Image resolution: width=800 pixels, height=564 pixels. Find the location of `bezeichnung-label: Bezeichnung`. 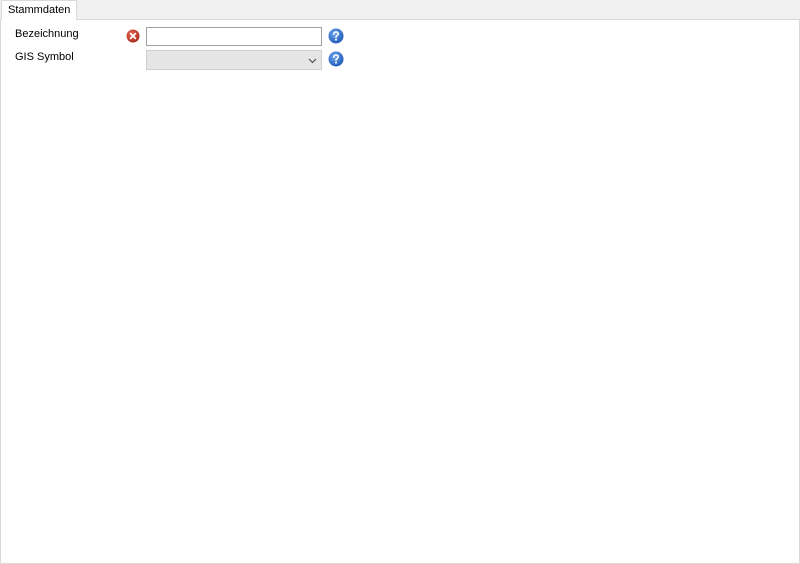

bezeichnung-label: Bezeichnung is located at coordinates (47, 34).